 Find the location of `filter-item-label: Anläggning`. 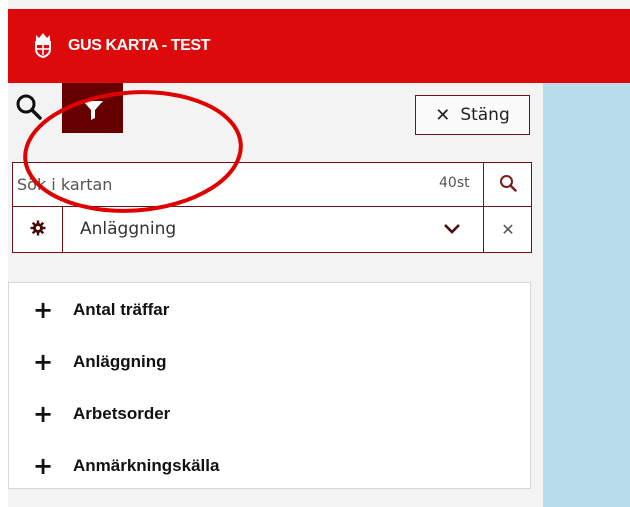

filter-item-label: Anläggning is located at coordinates (120, 361).